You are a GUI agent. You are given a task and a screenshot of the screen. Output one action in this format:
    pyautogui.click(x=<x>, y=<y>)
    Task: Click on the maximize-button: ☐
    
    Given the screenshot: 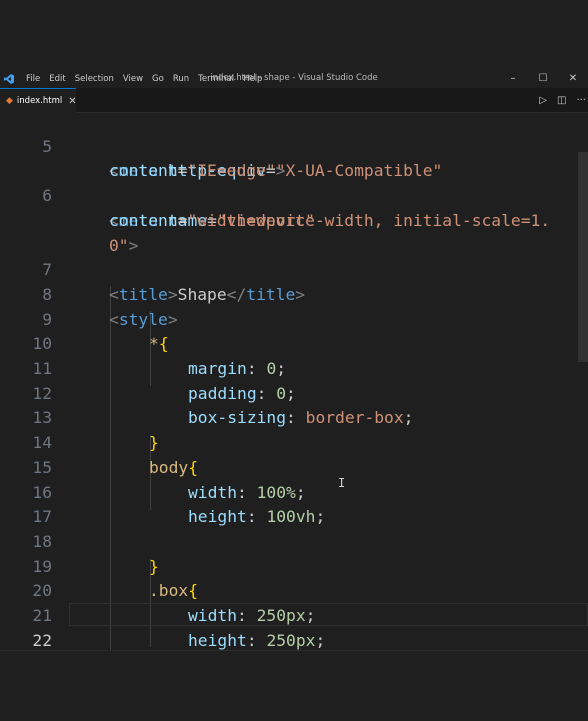 What is the action you would take?
    pyautogui.click(x=543, y=78)
    